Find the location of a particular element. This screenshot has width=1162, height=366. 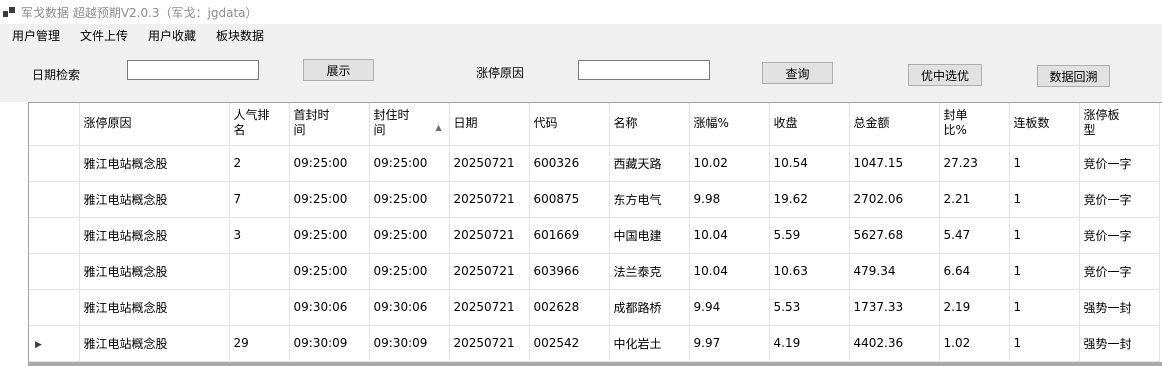

col-header-first-seal-time: 首封时间 is located at coordinates (329, 124).